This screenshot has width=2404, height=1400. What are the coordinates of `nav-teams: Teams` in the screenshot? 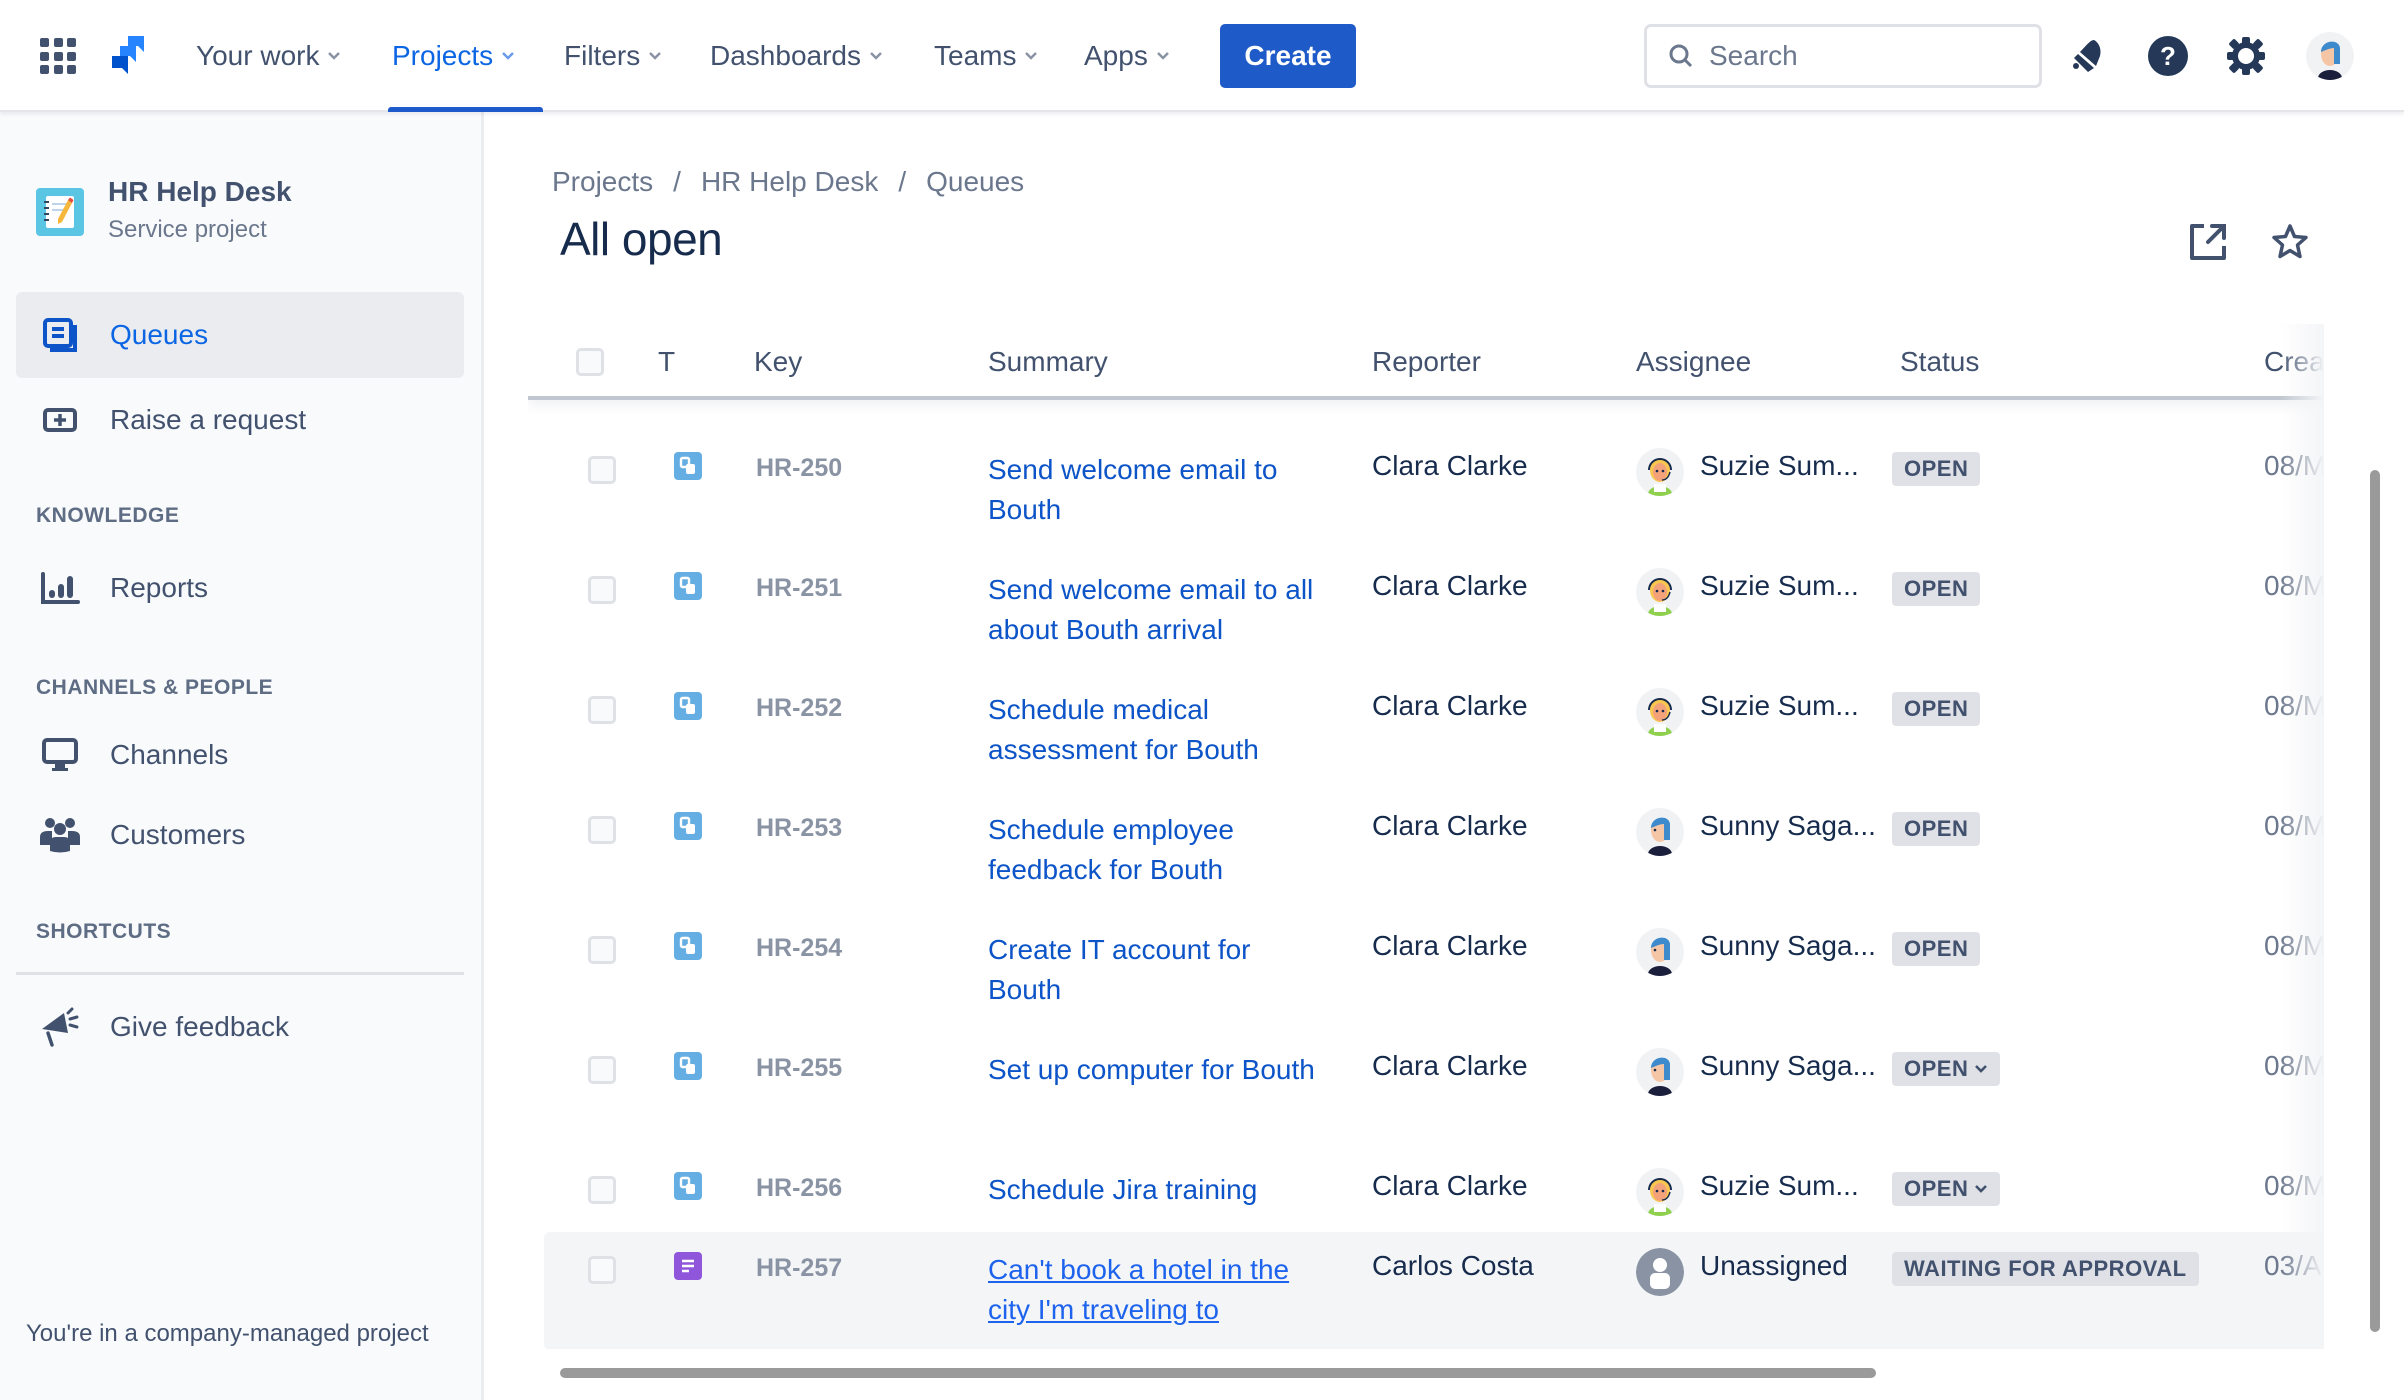 It's located at (986, 56).